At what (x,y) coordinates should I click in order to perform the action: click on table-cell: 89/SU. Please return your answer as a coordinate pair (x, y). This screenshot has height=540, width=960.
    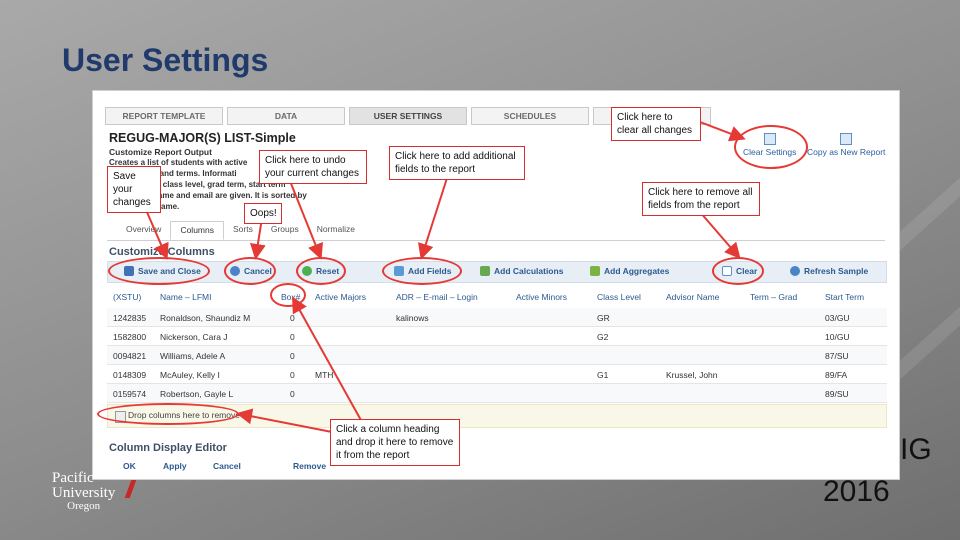
    Looking at the image, I should click on (837, 394).